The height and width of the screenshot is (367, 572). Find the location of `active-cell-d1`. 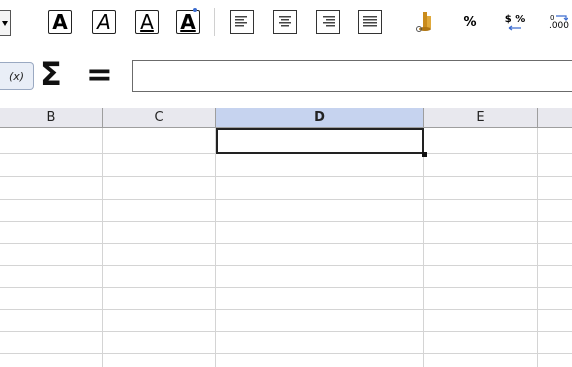

active-cell-d1 is located at coordinates (320, 141).